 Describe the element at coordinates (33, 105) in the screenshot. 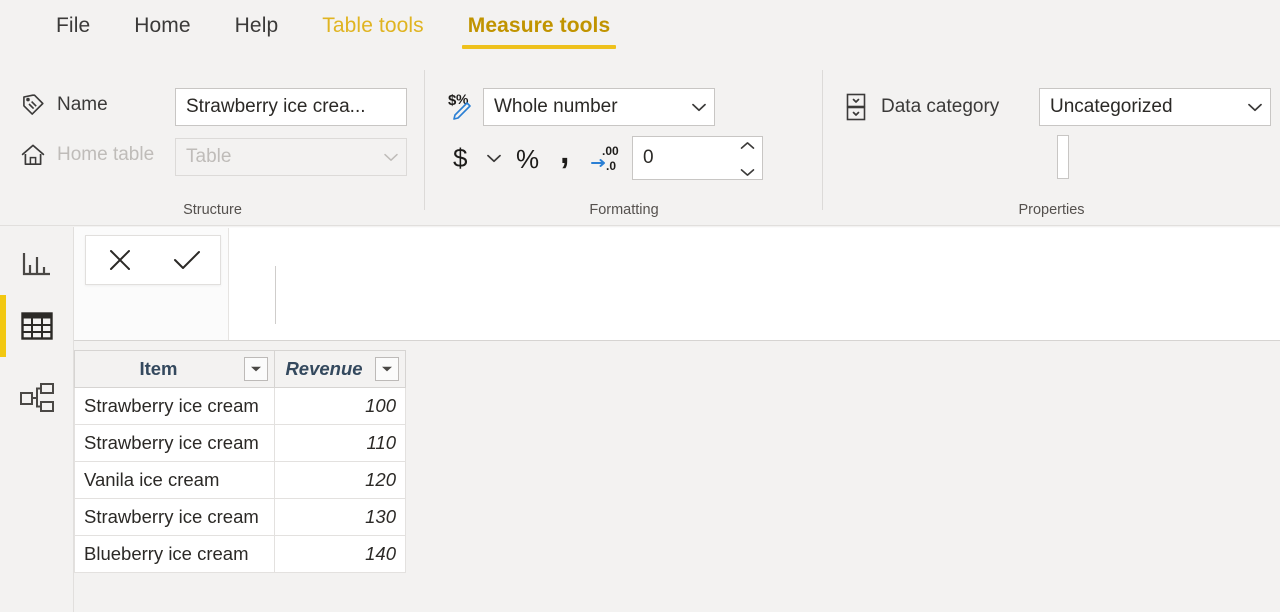

I see `tag-icon` at that location.